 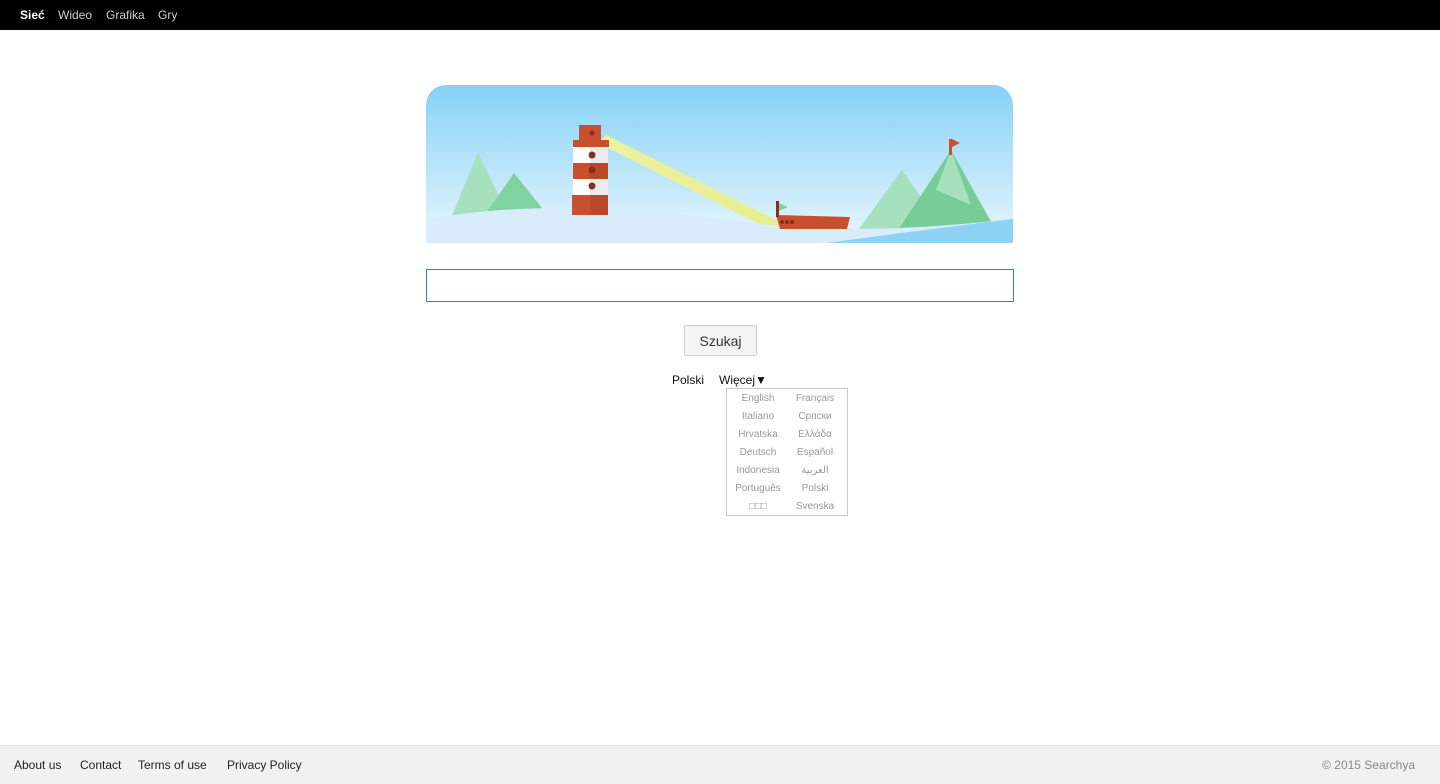 I want to click on language-option-german: Deutsch, so click(x=758, y=453).